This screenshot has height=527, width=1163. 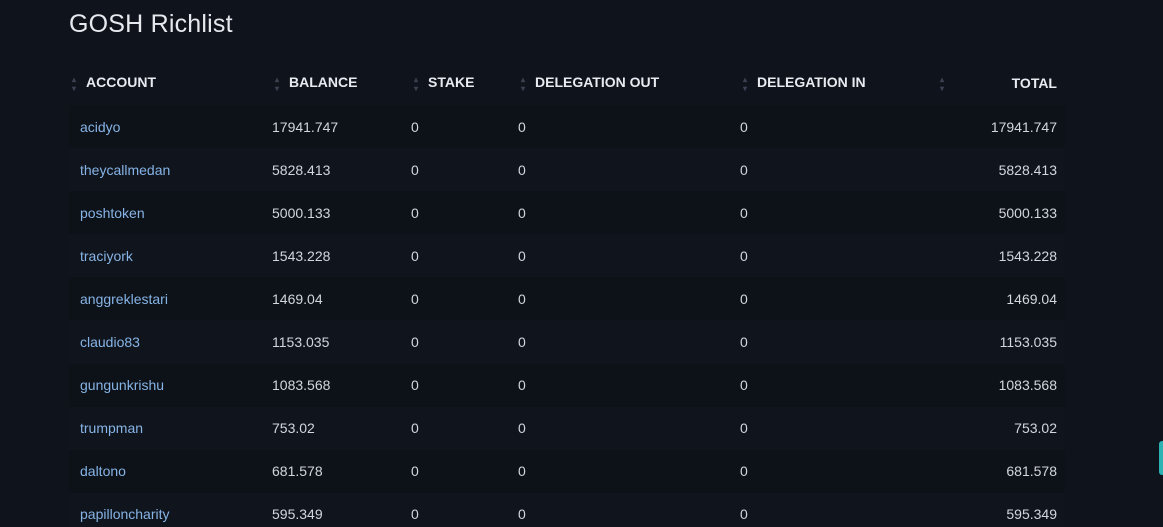 What do you see at coordinates (170, 83) in the screenshot?
I see `column-header-account: ▴ ▾ ACCOUNT` at bounding box center [170, 83].